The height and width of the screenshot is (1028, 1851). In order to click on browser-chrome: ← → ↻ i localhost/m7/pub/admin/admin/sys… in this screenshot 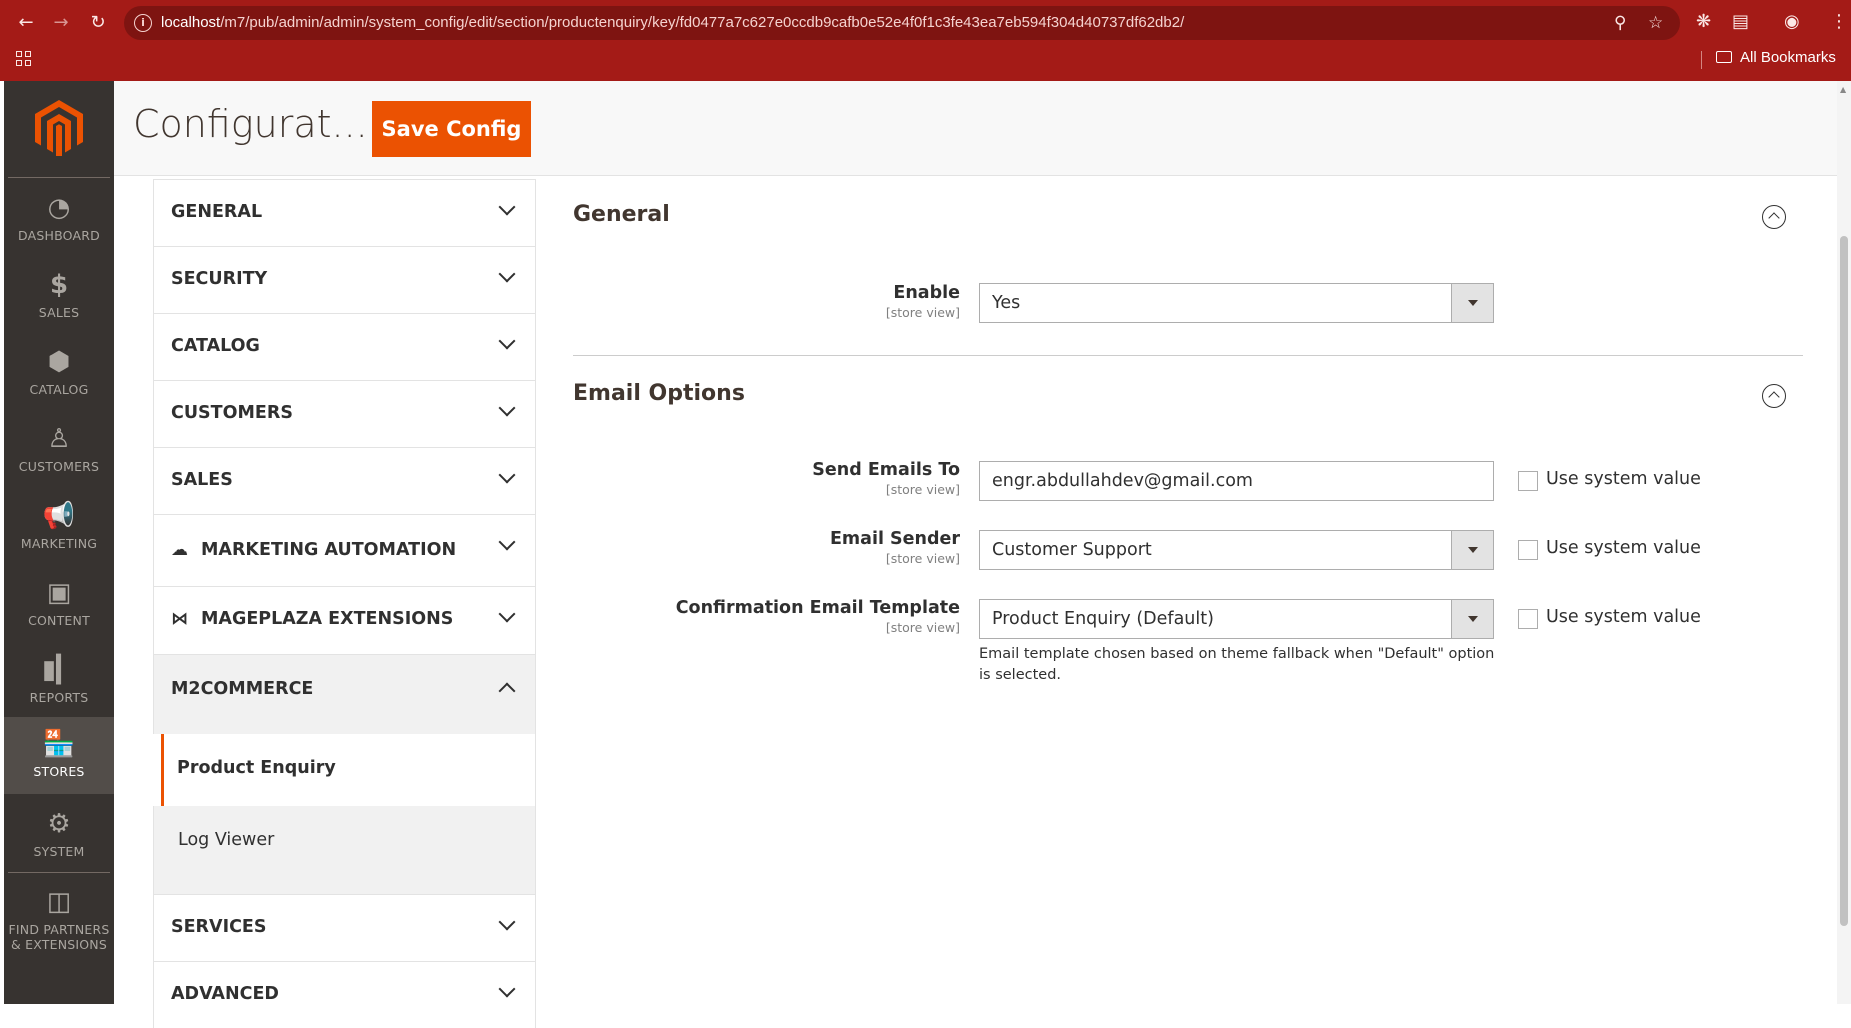, I will do `click(925, 40)`.